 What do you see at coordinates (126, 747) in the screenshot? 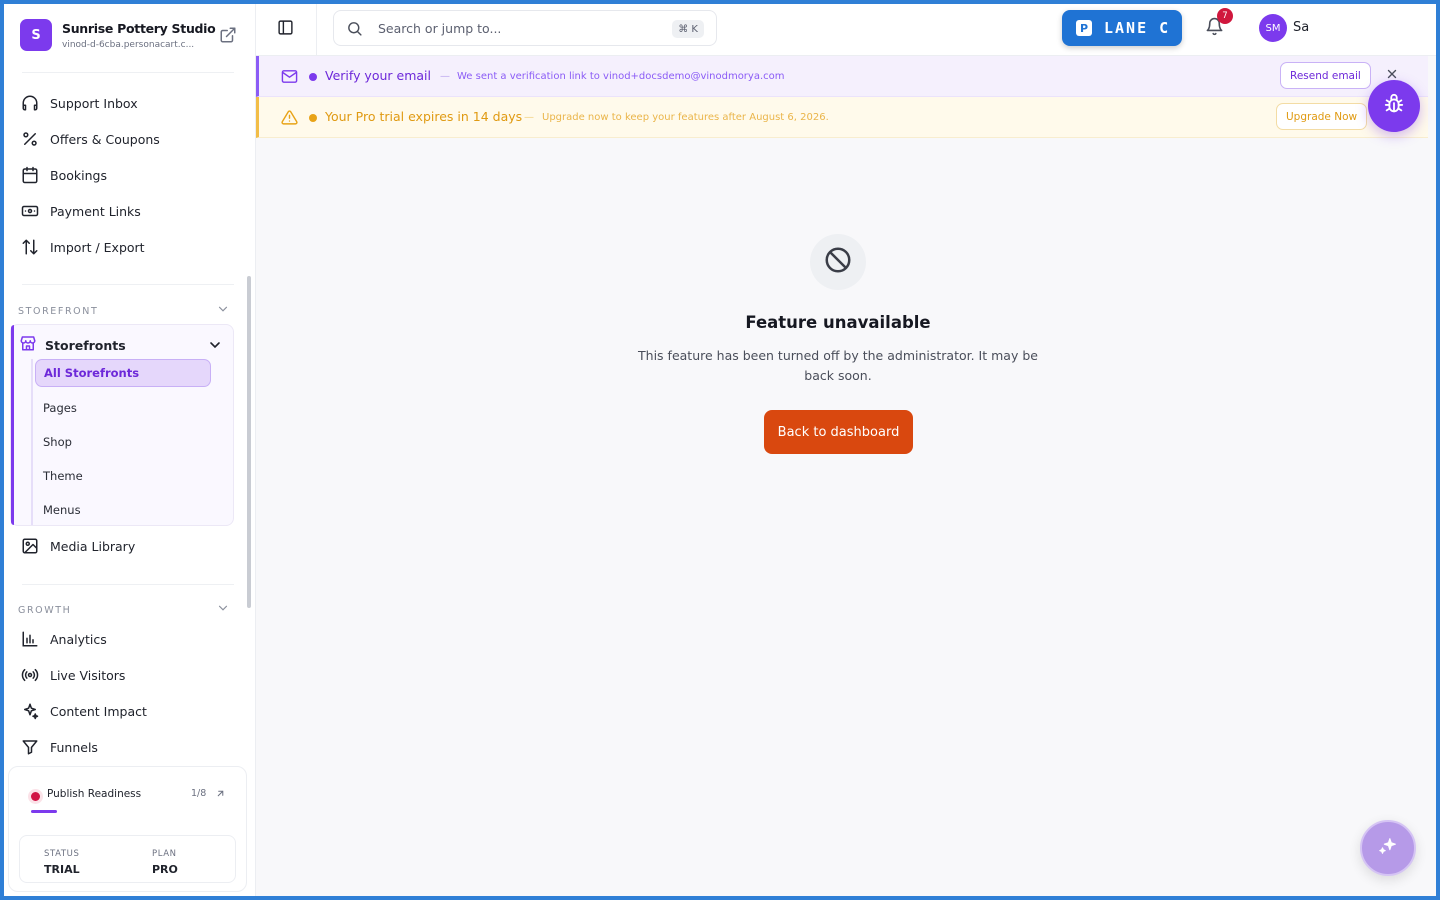
I see `sidebar-item-funnels: Funnels` at bounding box center [126, 747].